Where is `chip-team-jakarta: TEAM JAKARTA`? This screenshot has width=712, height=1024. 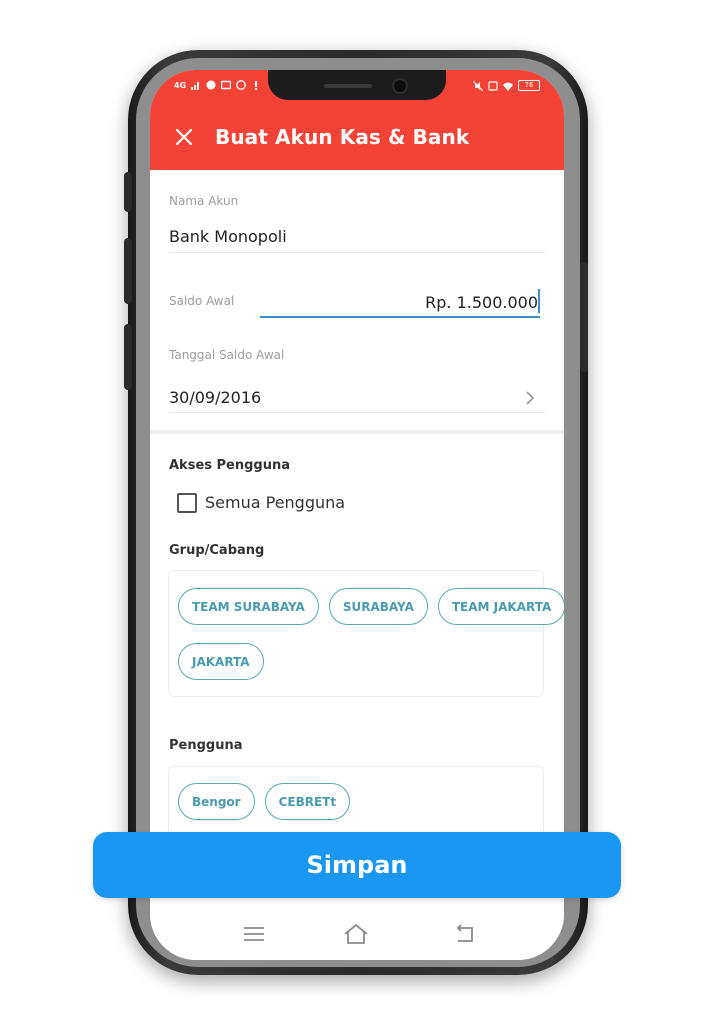
chip-team-jakarta: TEAM JAKARTA is located at coordinates (500, 606).